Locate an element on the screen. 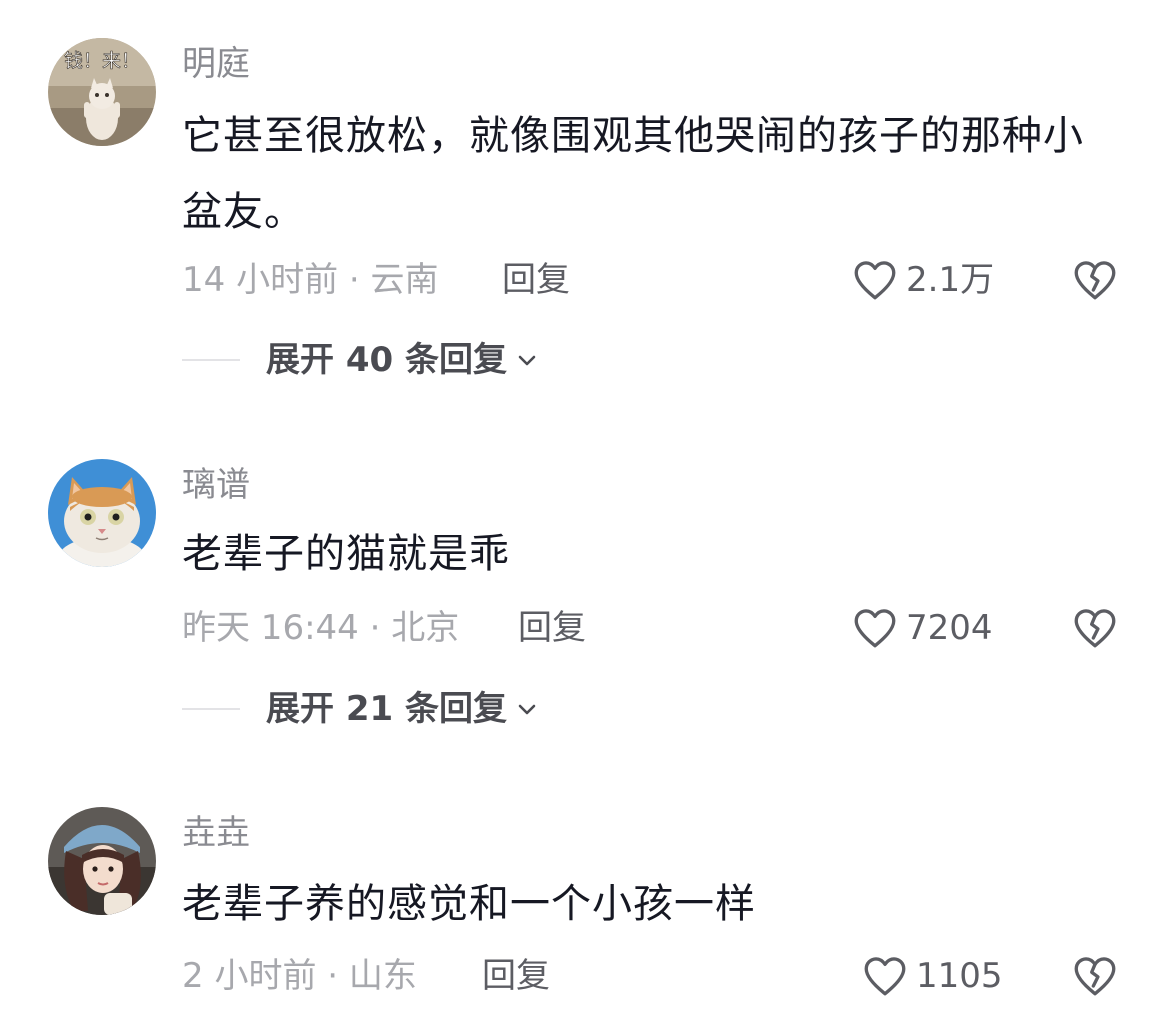 Image resolution: width=1169 pixels, height=1019 pixels. like-button: 1105 is located at coordinates (931, 976).